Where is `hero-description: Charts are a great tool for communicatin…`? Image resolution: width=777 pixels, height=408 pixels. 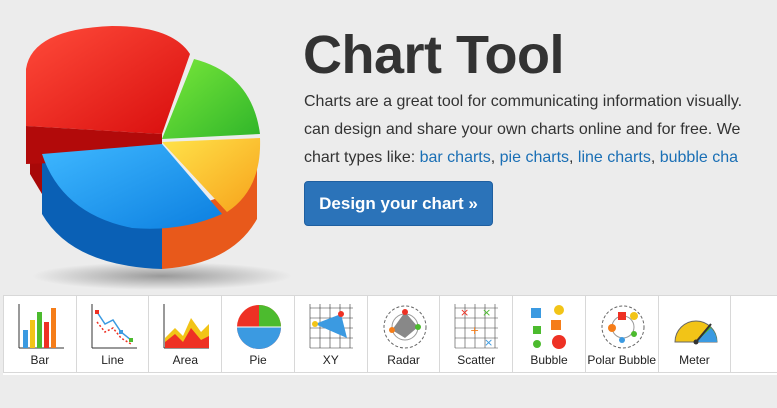
hero-description: Charts are a great tool for communicatin… is located at coordinates (540, 130).